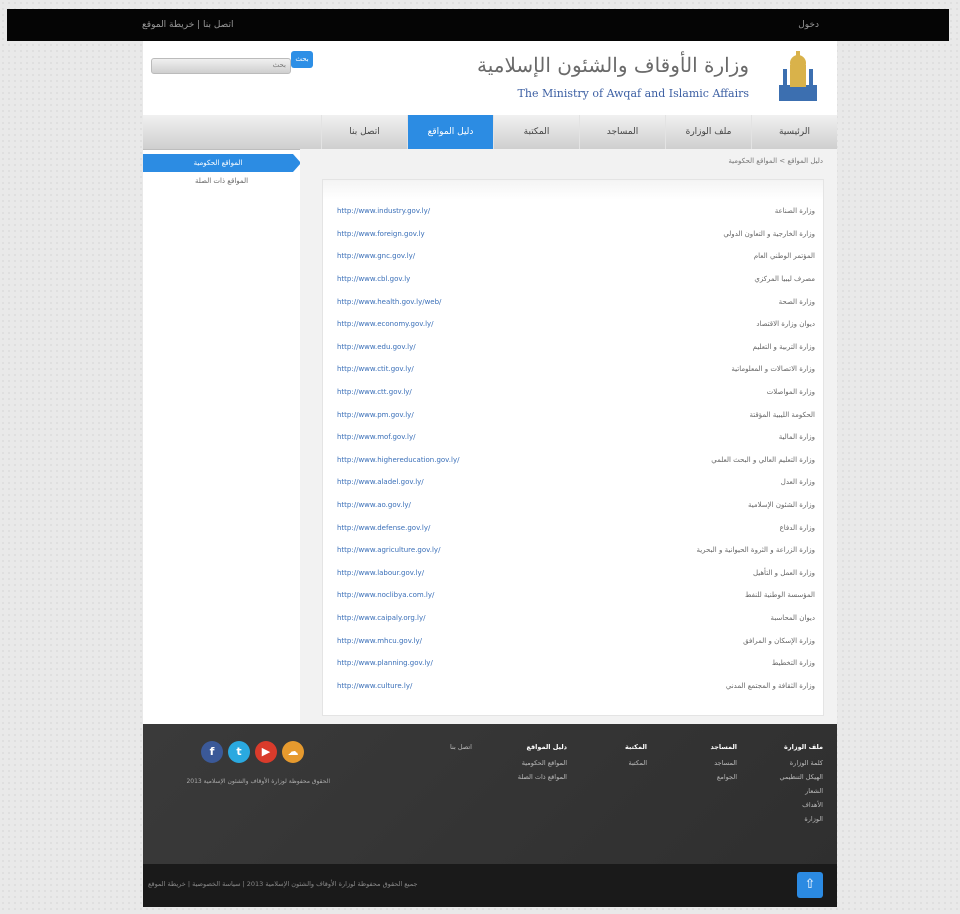  What do you see at coordinates (573, 482) in the screenshot?
I see `table-row: http://www.aladel.gov.ly/وزارة العدل` at bounding box center [573, 482].